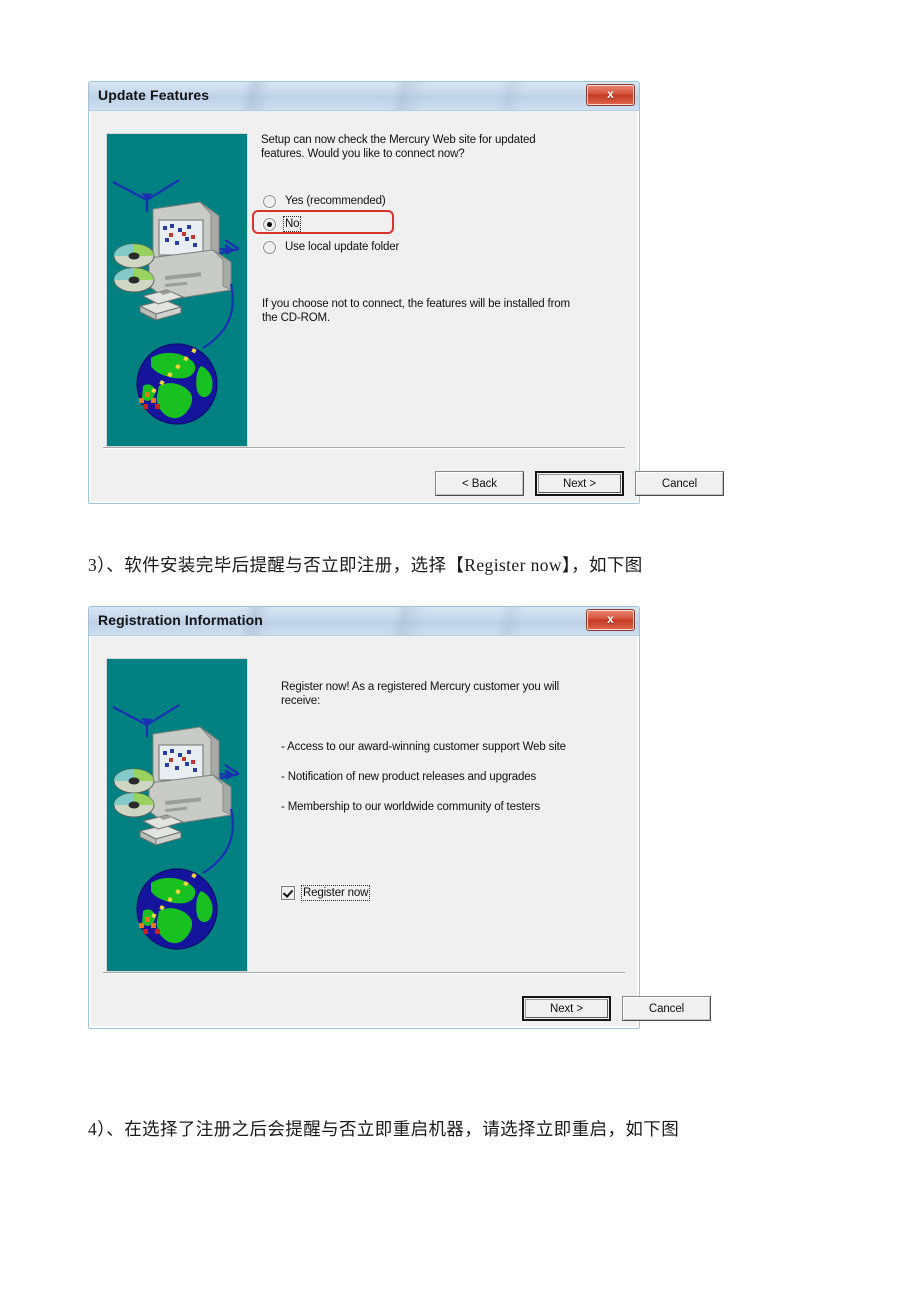  What do you see at coordinates (616, 1008) in the screenshot?
I see `dialog2-button-row: Next > Cancel` at bounding box center [616, 1008].